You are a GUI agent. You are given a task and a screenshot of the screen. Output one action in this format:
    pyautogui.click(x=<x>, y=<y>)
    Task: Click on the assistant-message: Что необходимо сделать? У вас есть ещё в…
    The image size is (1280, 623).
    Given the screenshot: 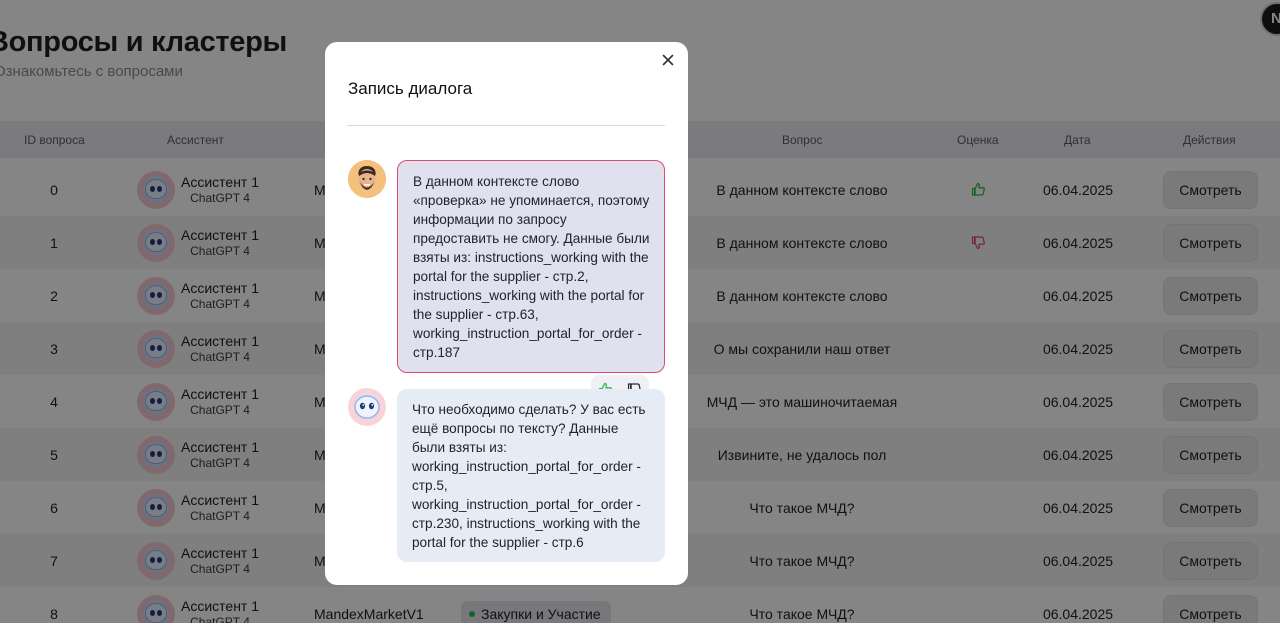 What is the action you would take?
    pyautogui.click(x=531, y=475)
    